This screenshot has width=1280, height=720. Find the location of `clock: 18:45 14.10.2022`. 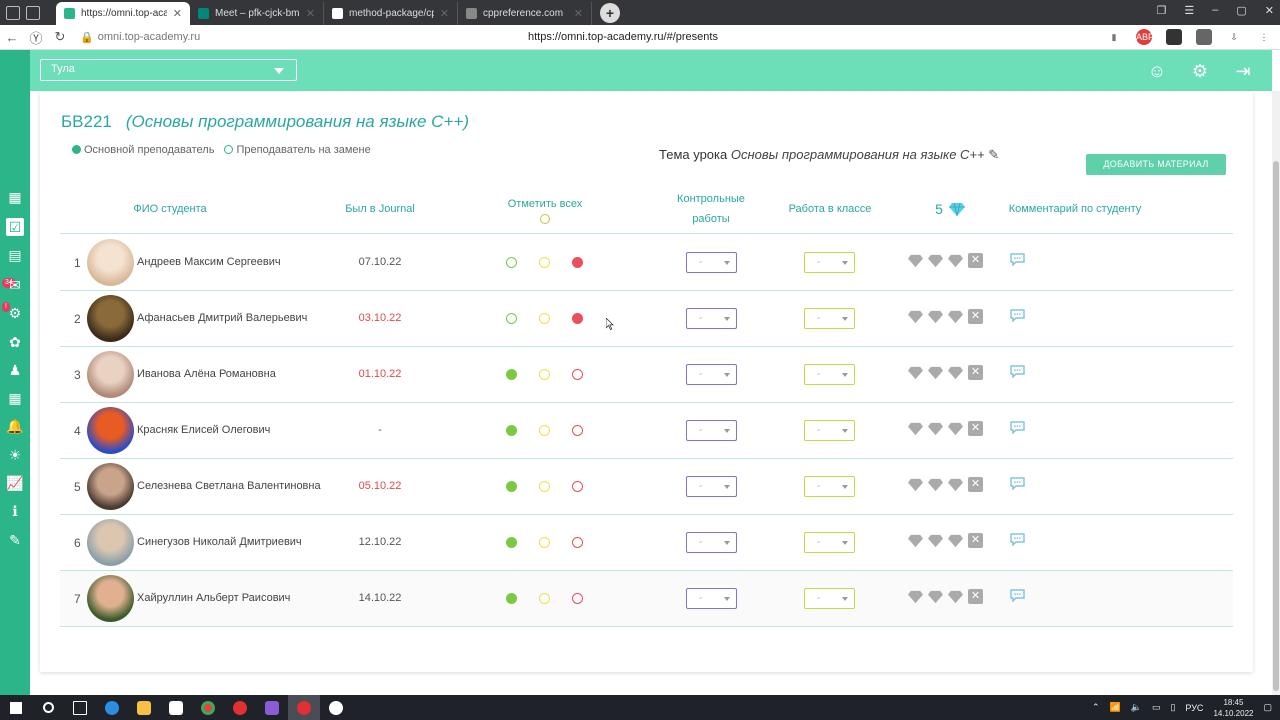

clock: 18:45 14.10.2022 is located at coordinates (1233, 708).